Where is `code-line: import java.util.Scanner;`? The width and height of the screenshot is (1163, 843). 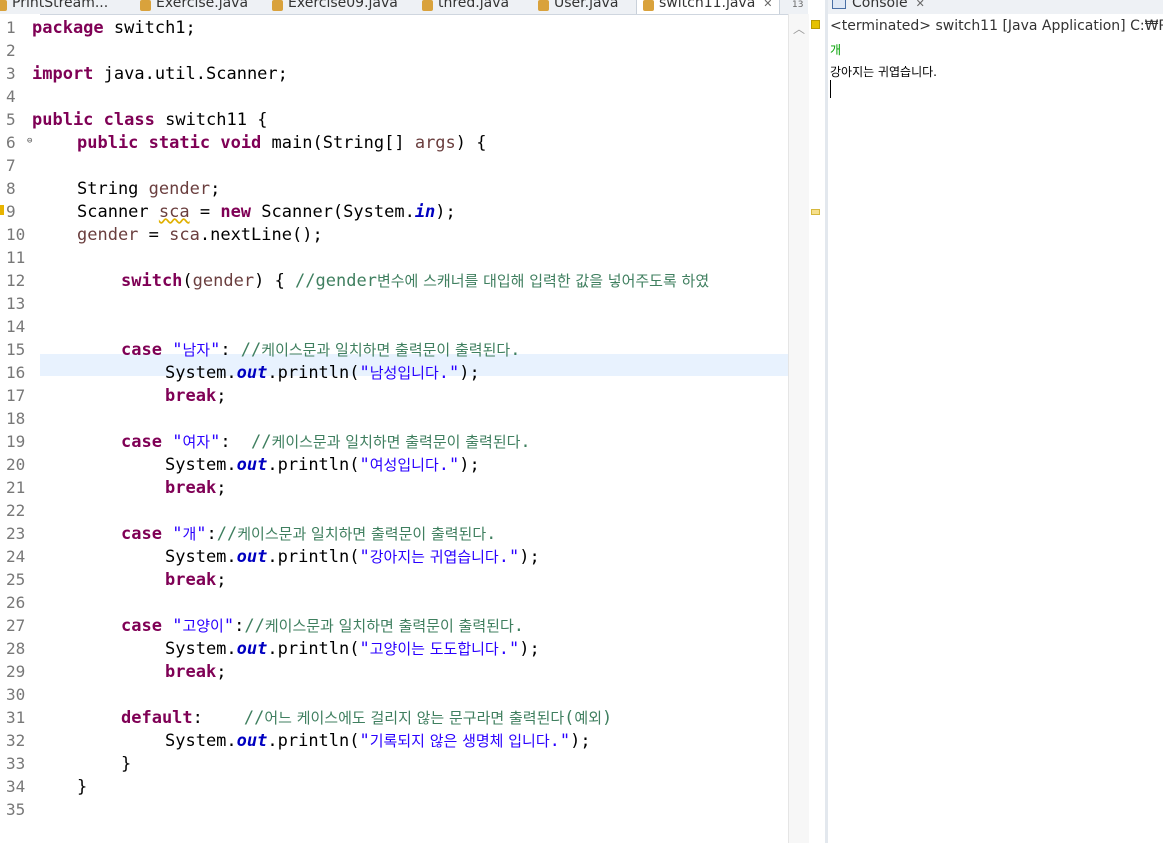 code-line: import java.util.Scanner; is located at coordinates (160, 74).